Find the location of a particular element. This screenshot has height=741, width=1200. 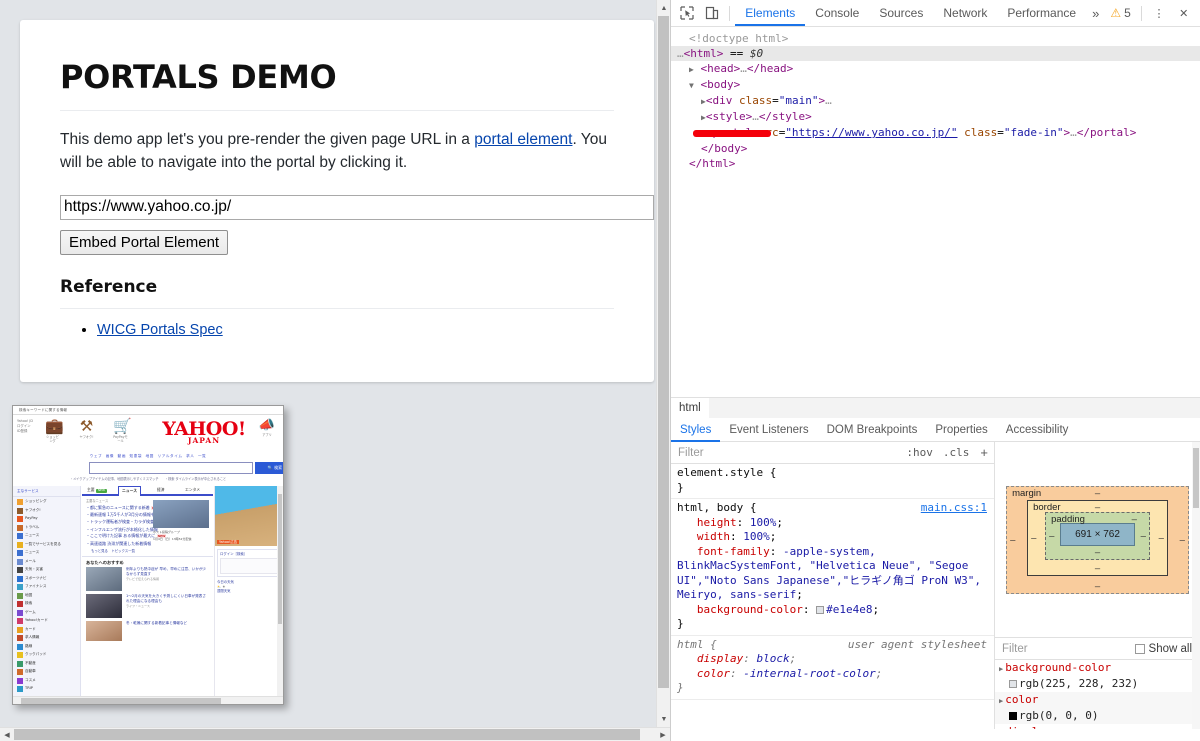

nav-item: 地図 is located at coordinates (150, 456).